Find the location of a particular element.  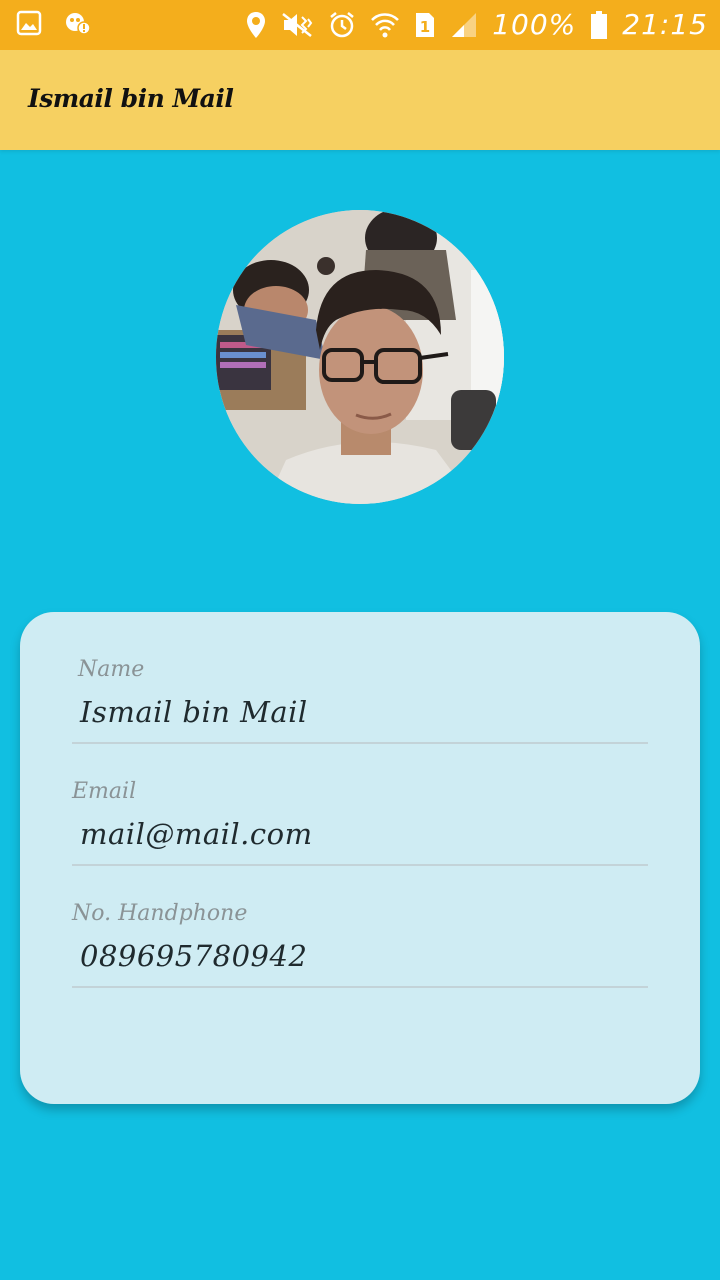

phone-field-underline is located at coordinates (360, 987).